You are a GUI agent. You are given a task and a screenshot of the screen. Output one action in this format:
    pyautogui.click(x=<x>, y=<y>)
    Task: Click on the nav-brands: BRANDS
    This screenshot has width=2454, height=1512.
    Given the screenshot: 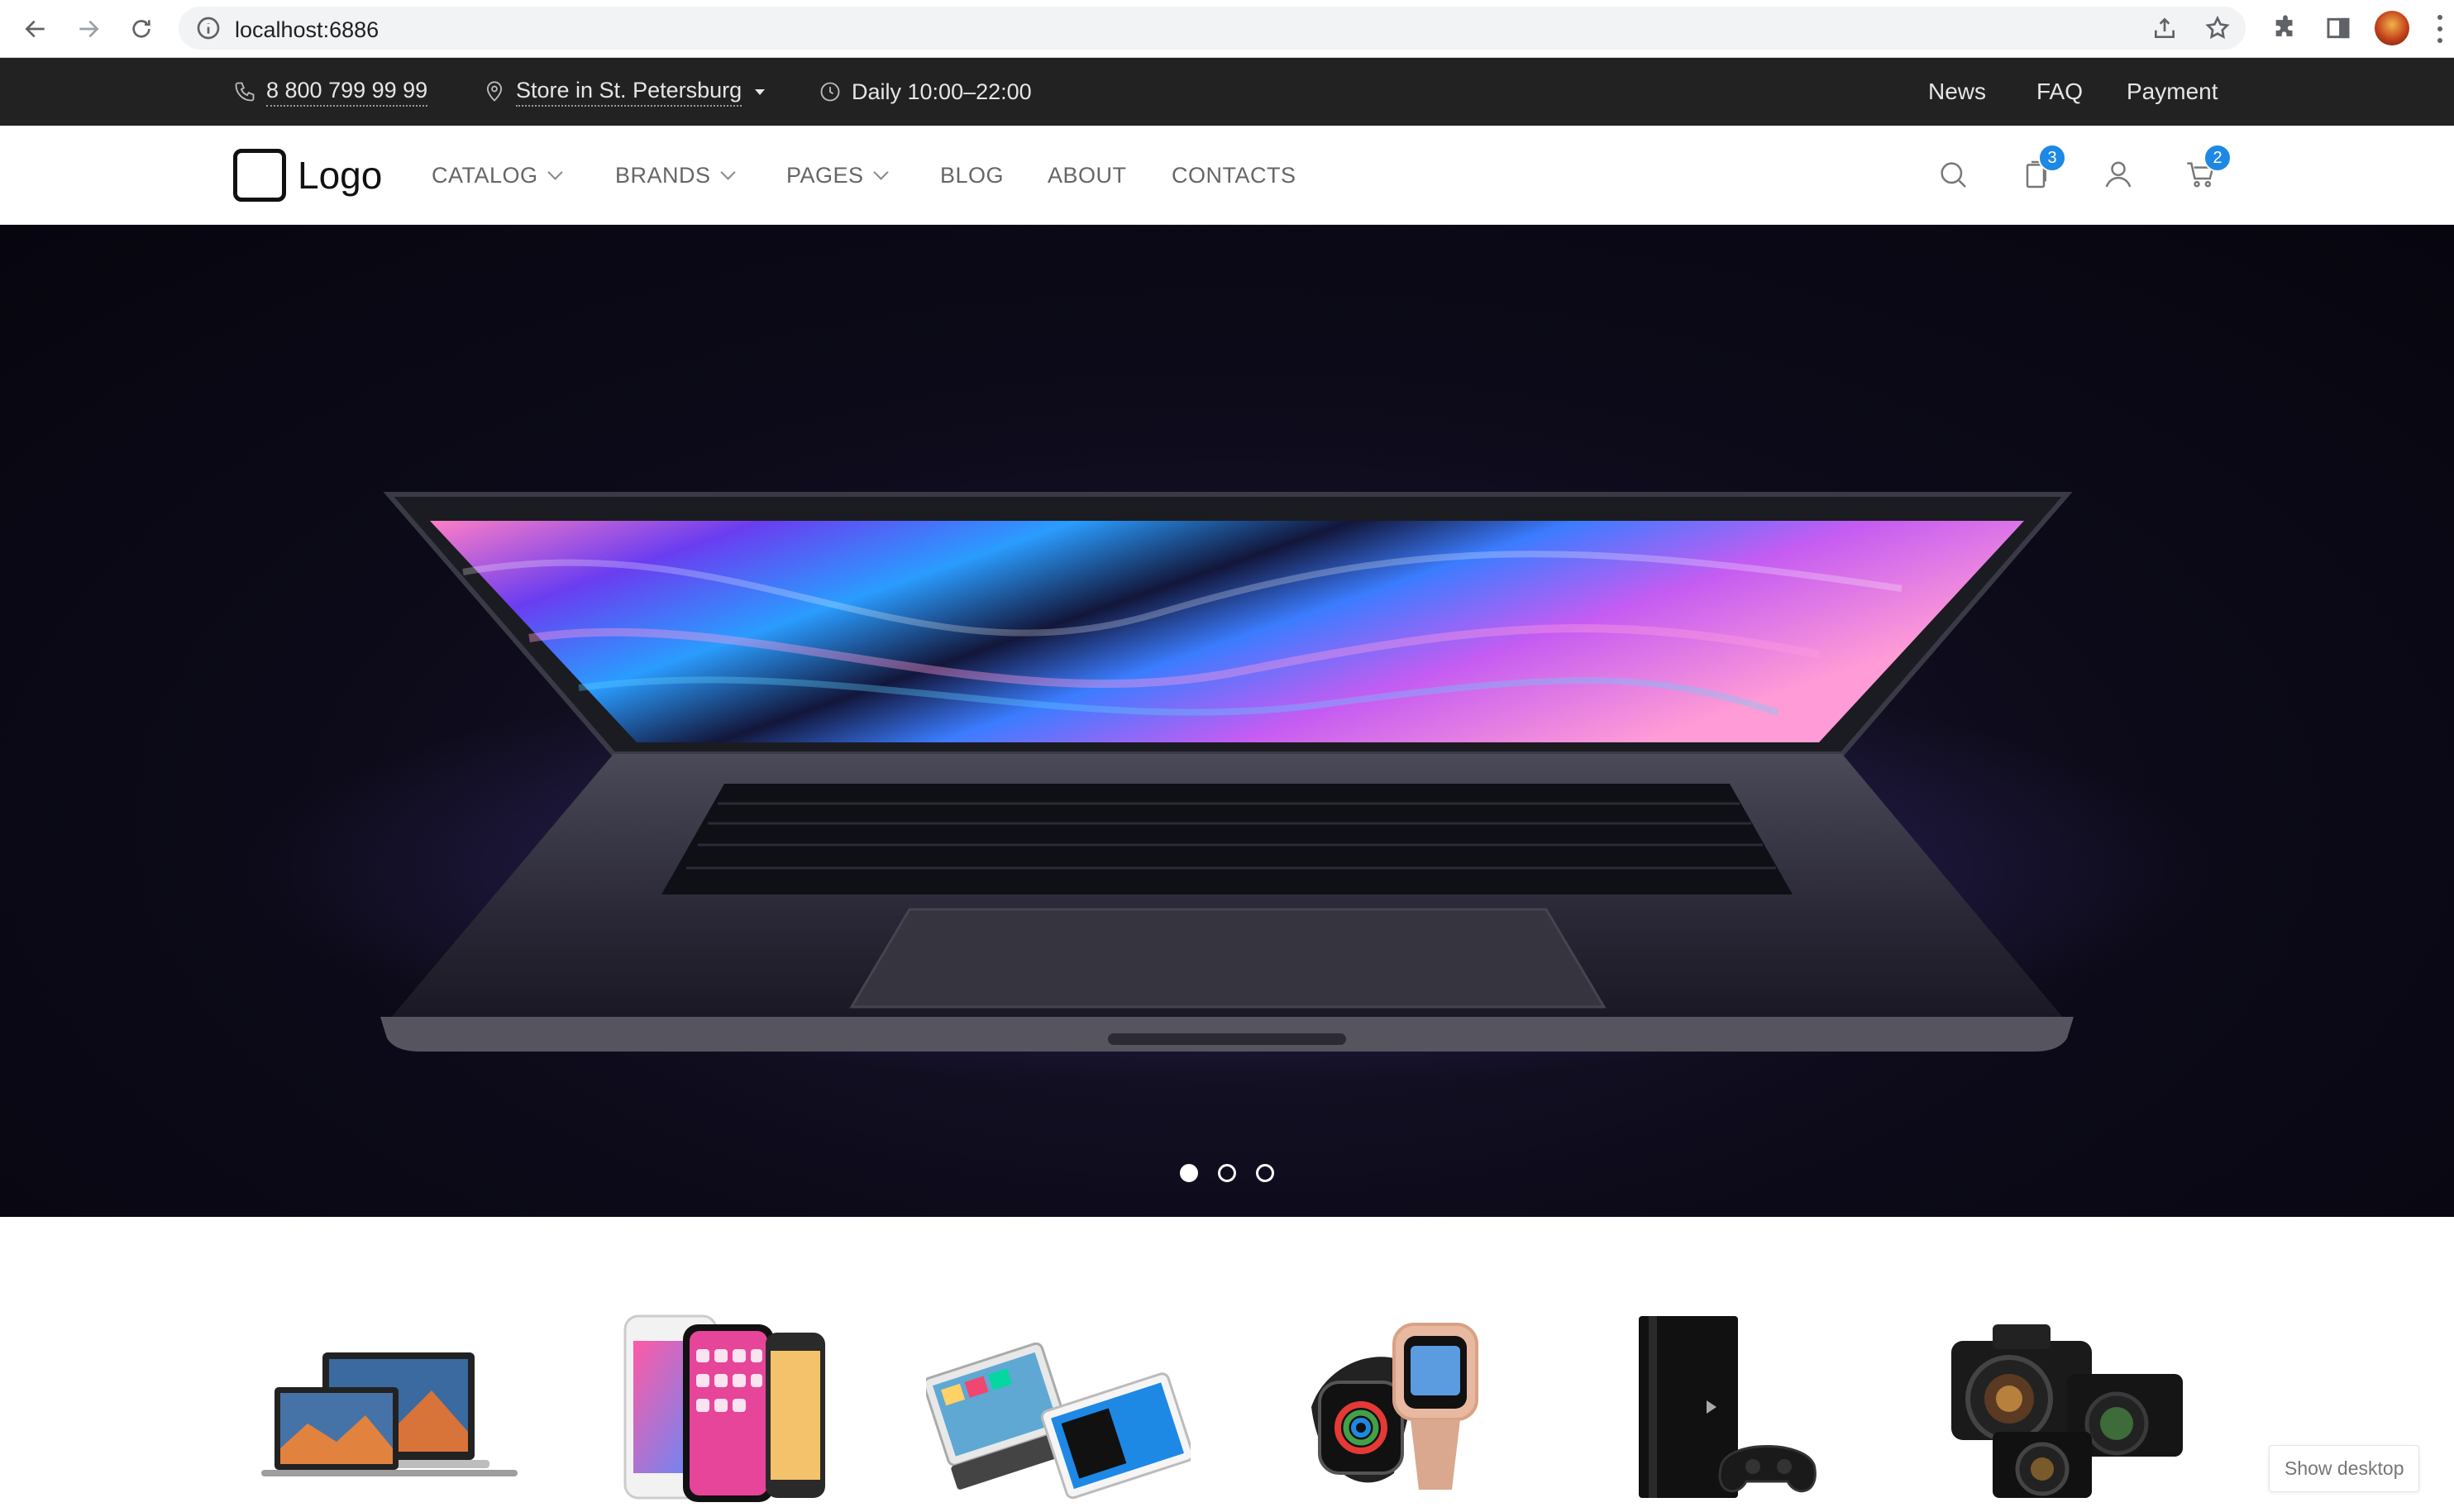 What is the action you would take?
    pyautogui.click(x=675, y=175)
    